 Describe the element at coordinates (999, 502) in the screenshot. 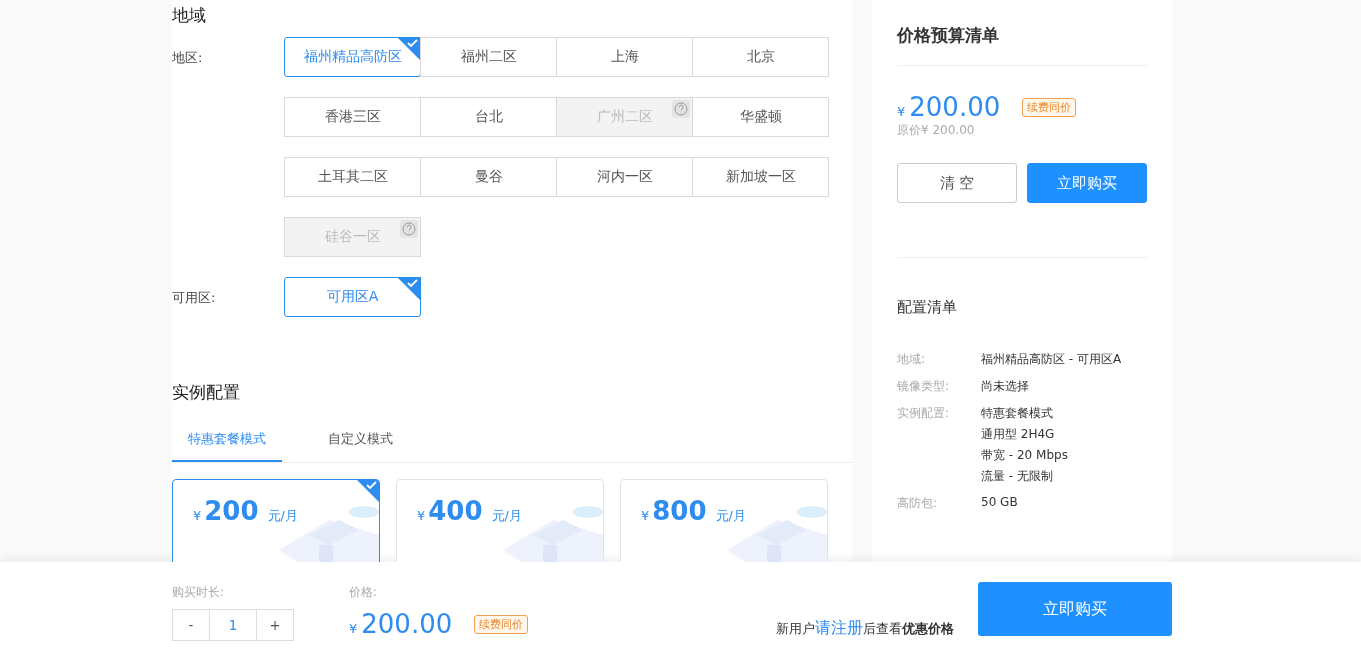

I see `config-value: 50 GB` at that location.